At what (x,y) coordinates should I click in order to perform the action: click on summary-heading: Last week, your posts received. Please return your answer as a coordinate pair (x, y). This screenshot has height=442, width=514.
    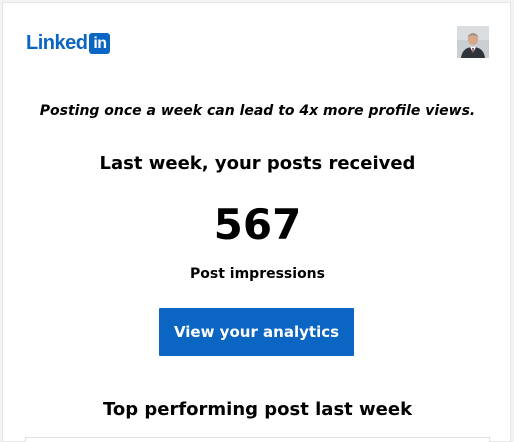
    Looking at the image, I should click on (257, 163).